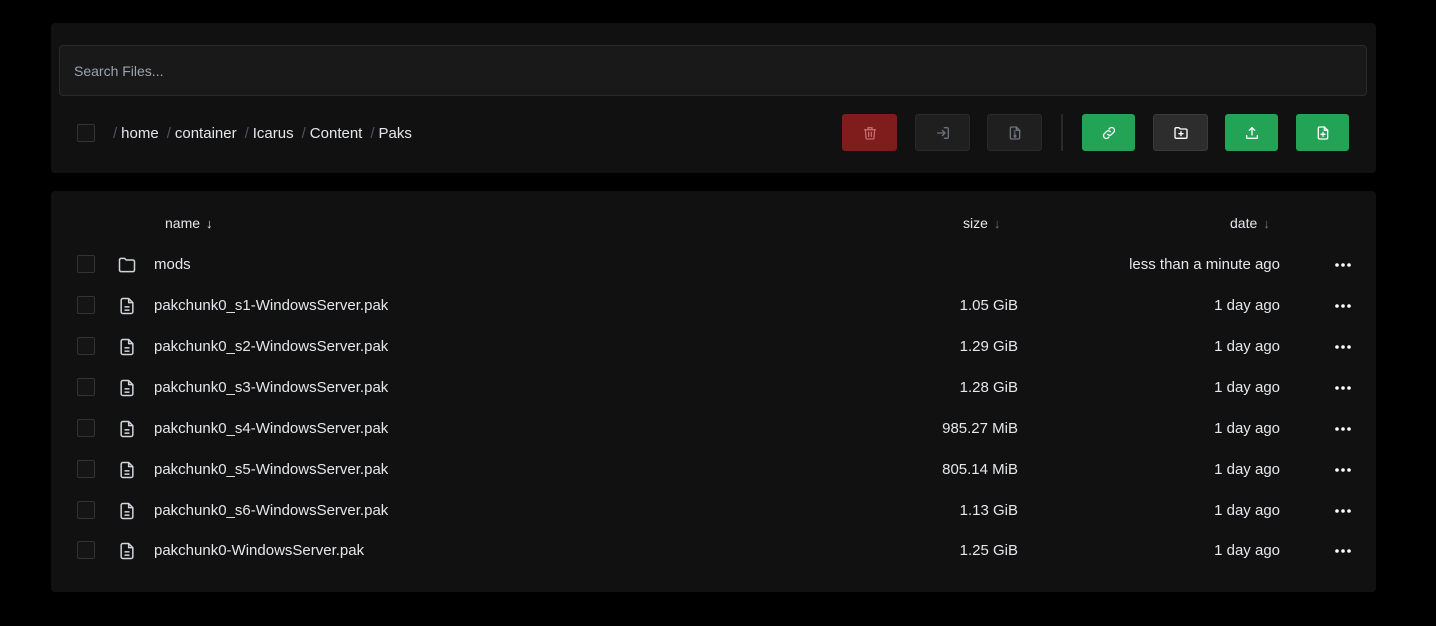  I want to click on upload-icon, so click(1251, 132).